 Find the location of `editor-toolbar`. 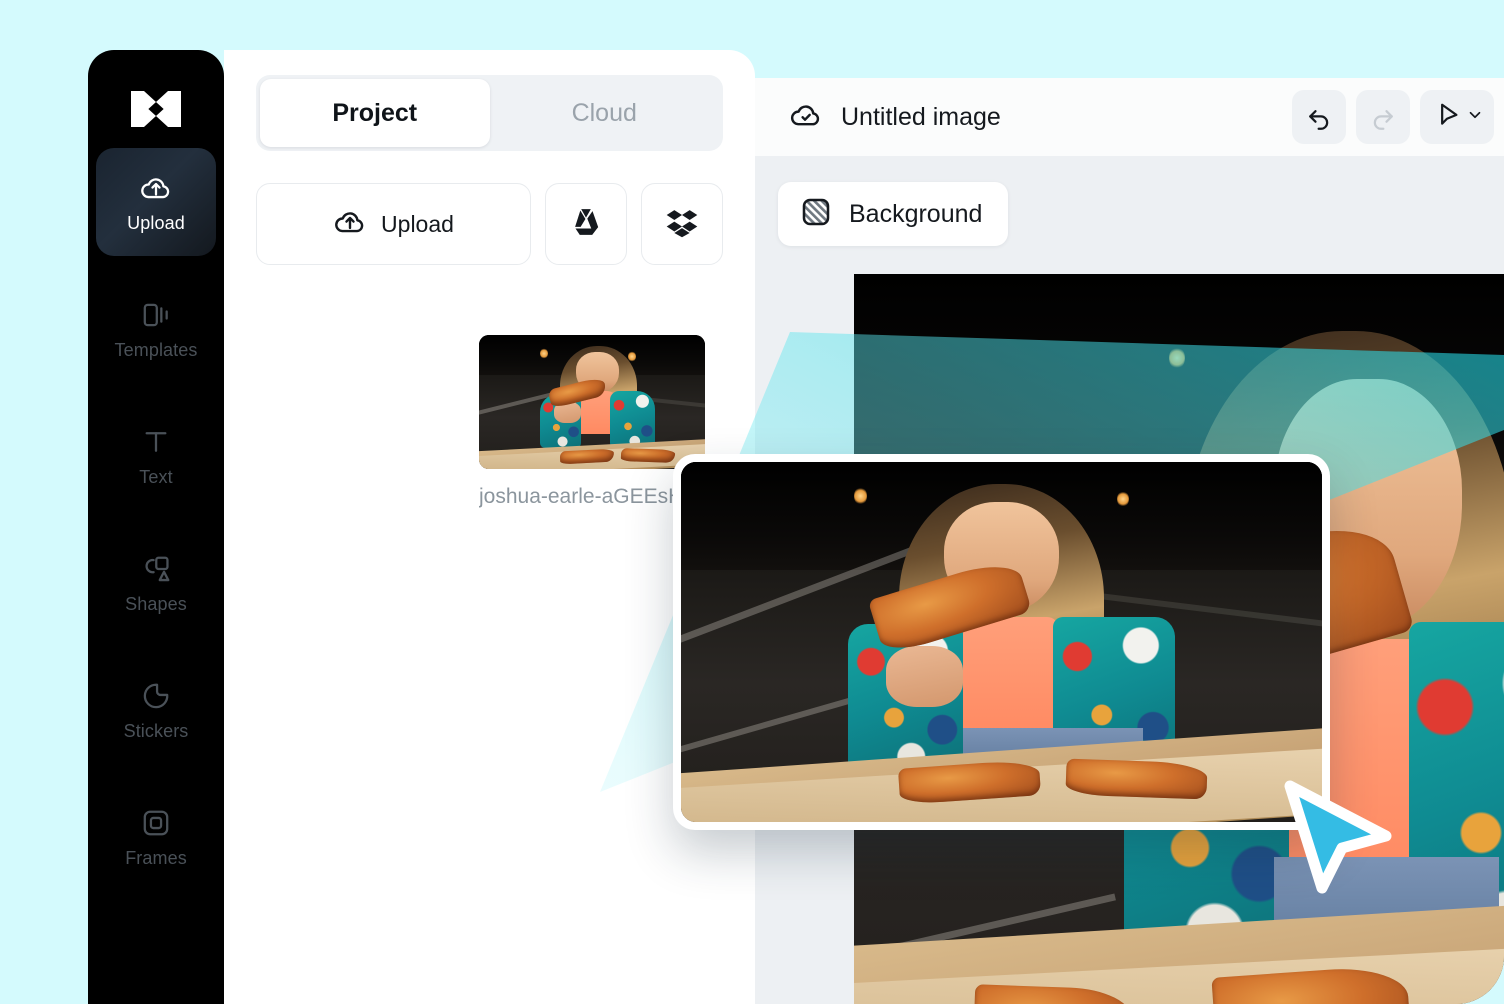

editor-toolbar is located at coordinates (1393, 117).